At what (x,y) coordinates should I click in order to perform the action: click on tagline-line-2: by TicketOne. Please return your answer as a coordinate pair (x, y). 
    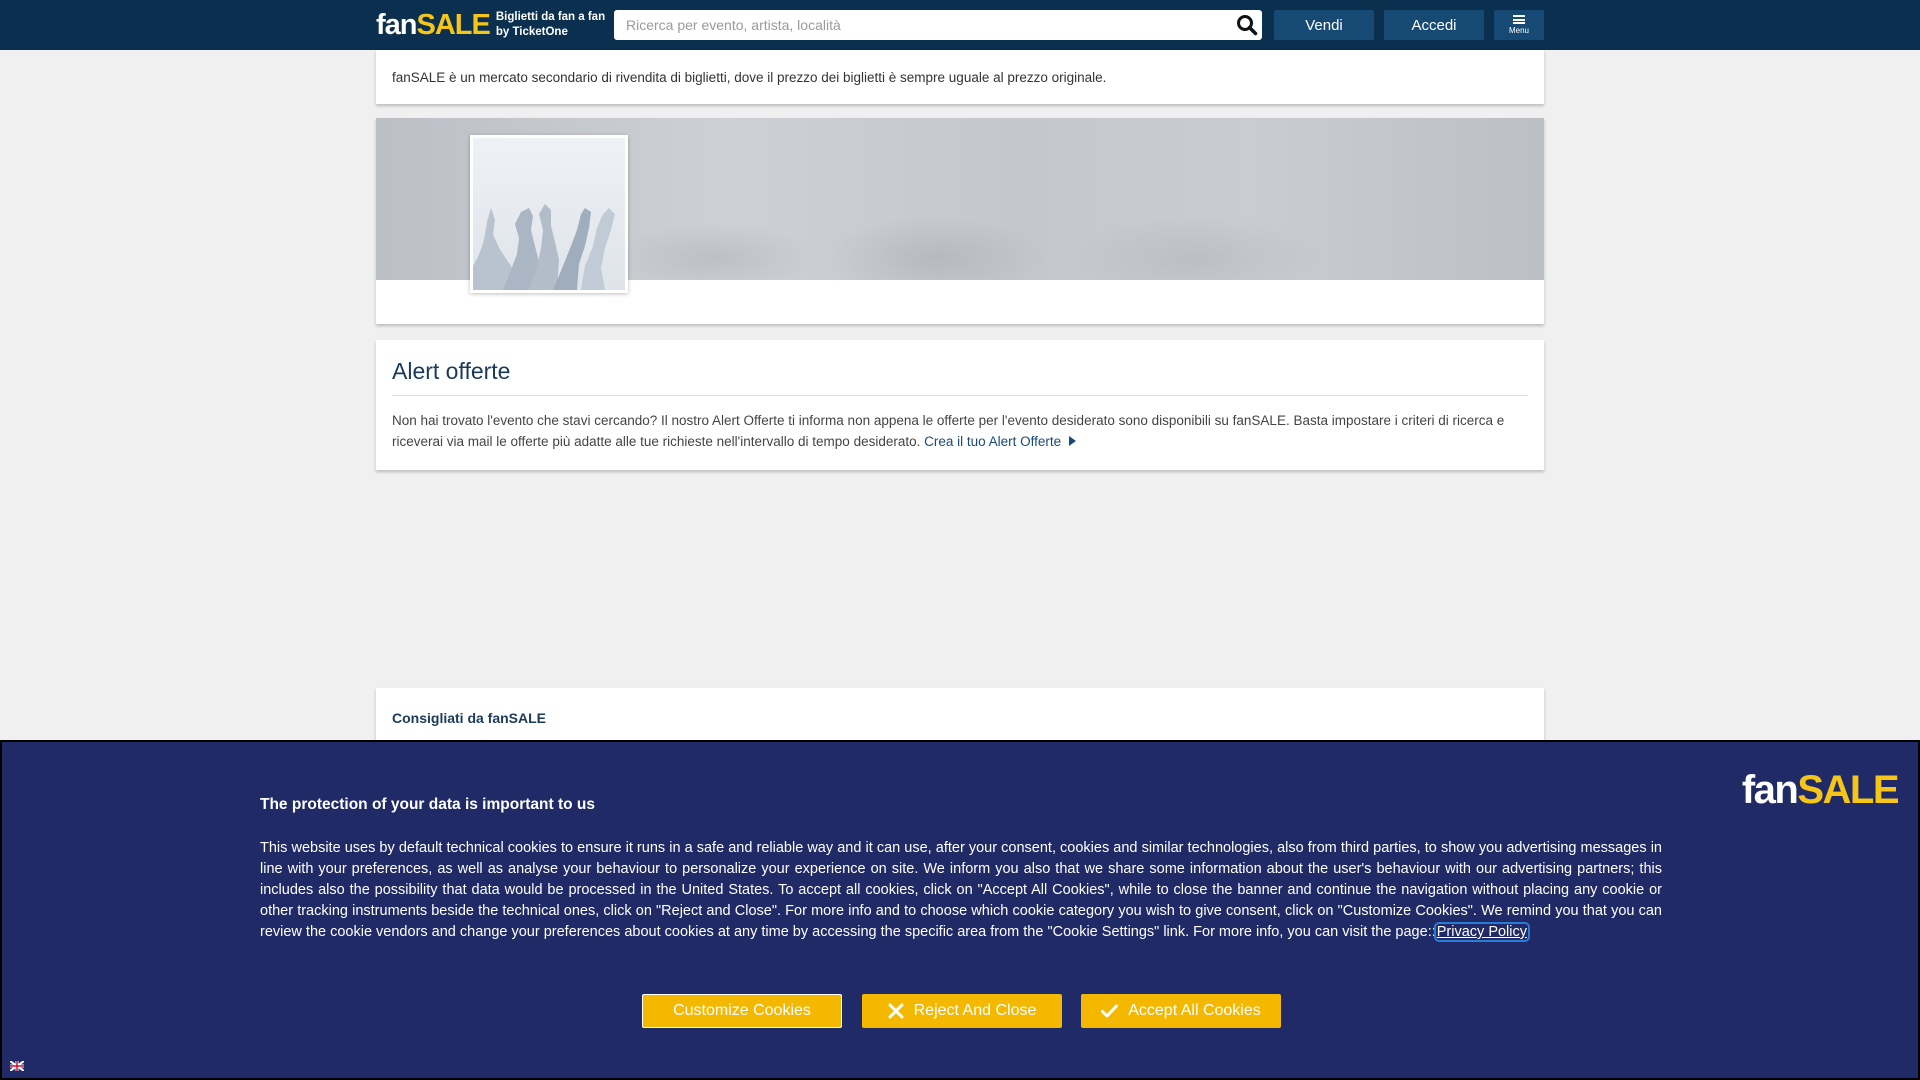
    Looking at the image, I should click on (531, 32).